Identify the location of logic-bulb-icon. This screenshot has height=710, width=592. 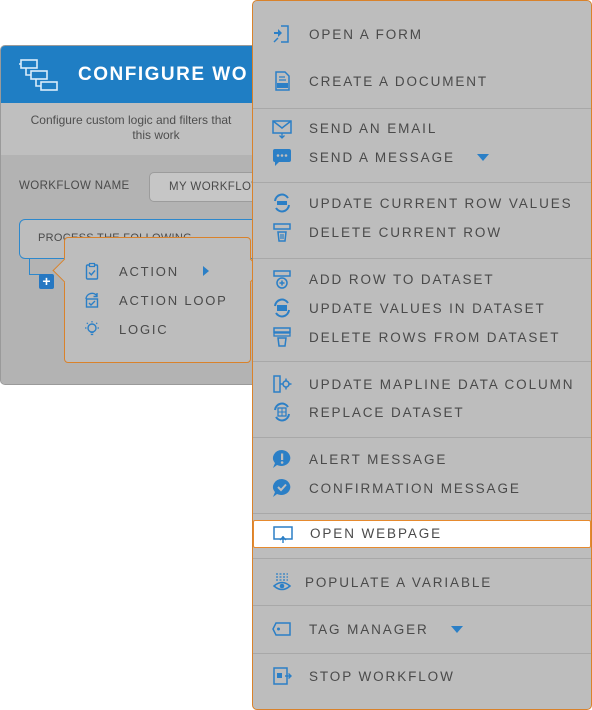
(92, 328).